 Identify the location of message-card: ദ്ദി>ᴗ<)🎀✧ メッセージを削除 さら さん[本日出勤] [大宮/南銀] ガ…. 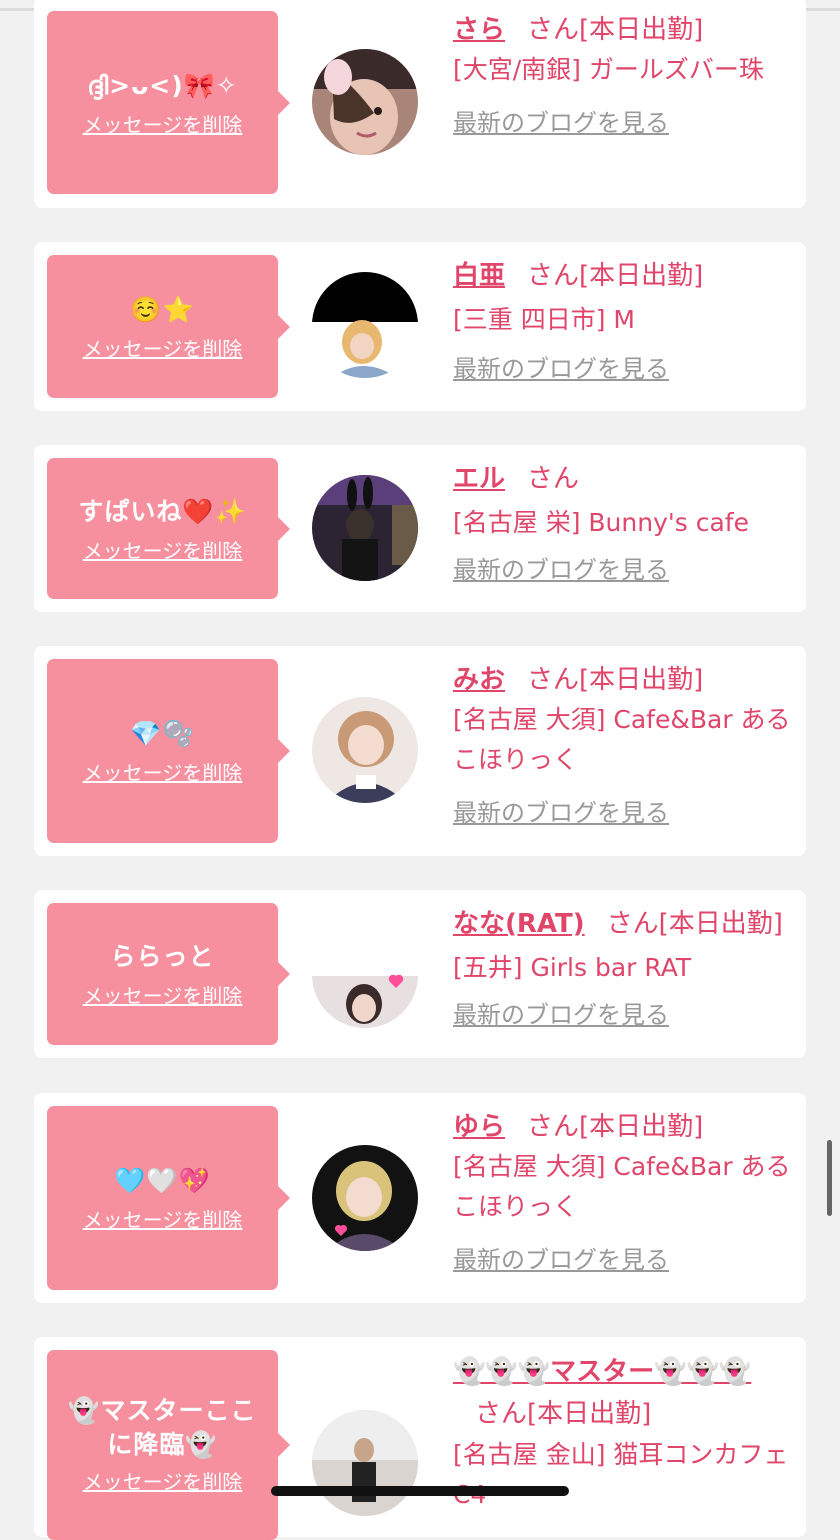
(420, 104).